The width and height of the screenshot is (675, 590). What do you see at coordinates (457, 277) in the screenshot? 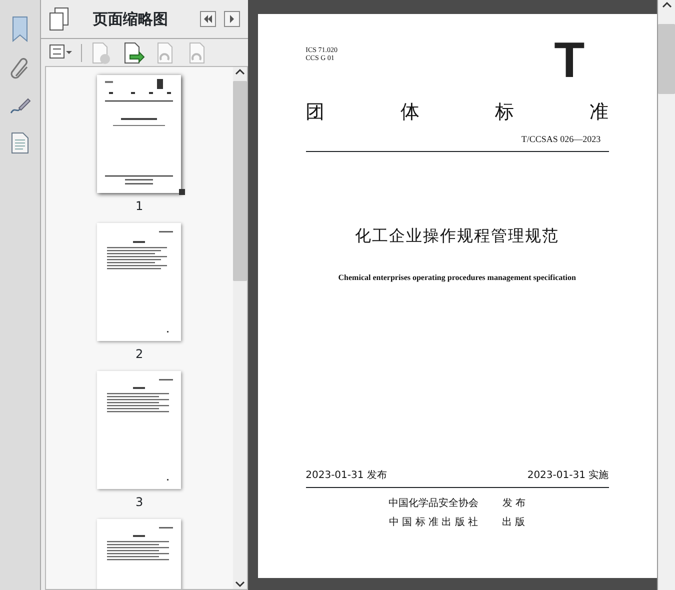
I see `english-title: Chemical enterprises operating procedures management specification` at bounding box center [457, 277].